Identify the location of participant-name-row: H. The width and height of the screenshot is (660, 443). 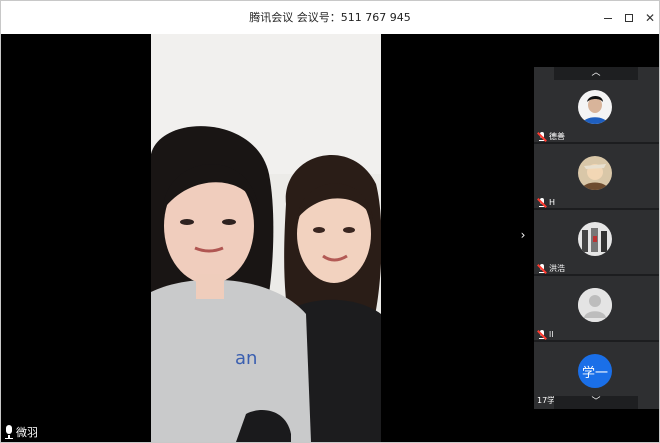
(546, 203).